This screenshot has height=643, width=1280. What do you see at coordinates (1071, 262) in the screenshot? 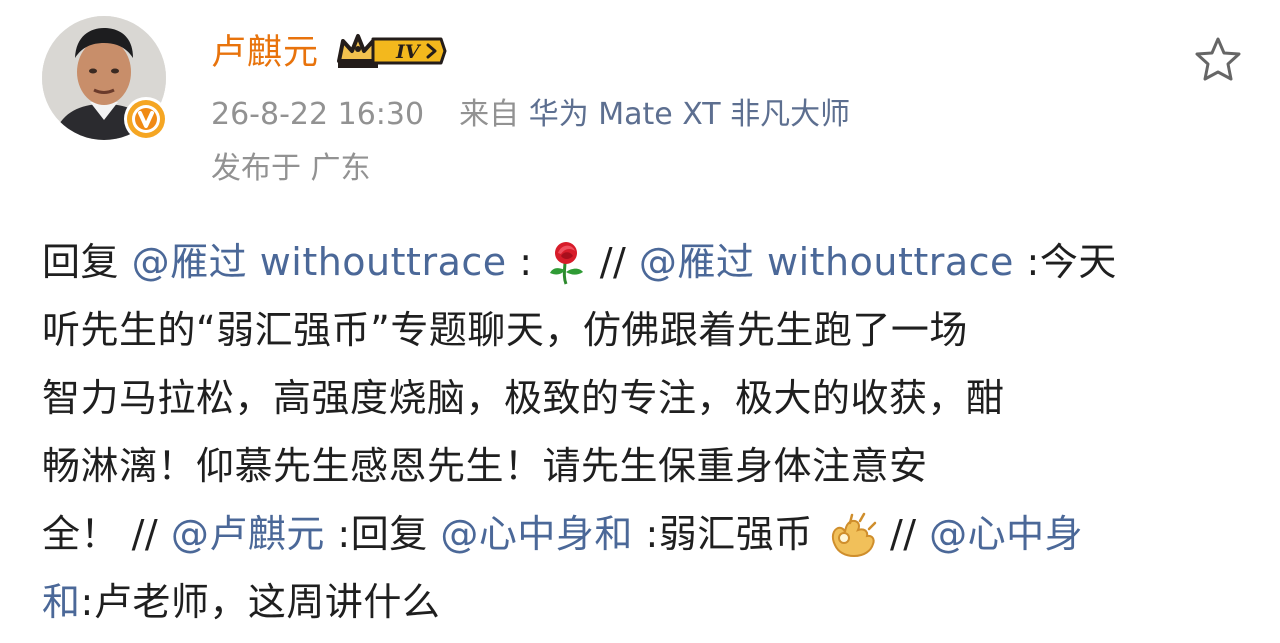
I see `post-text: :今天` at bounding box center [1071, 262].